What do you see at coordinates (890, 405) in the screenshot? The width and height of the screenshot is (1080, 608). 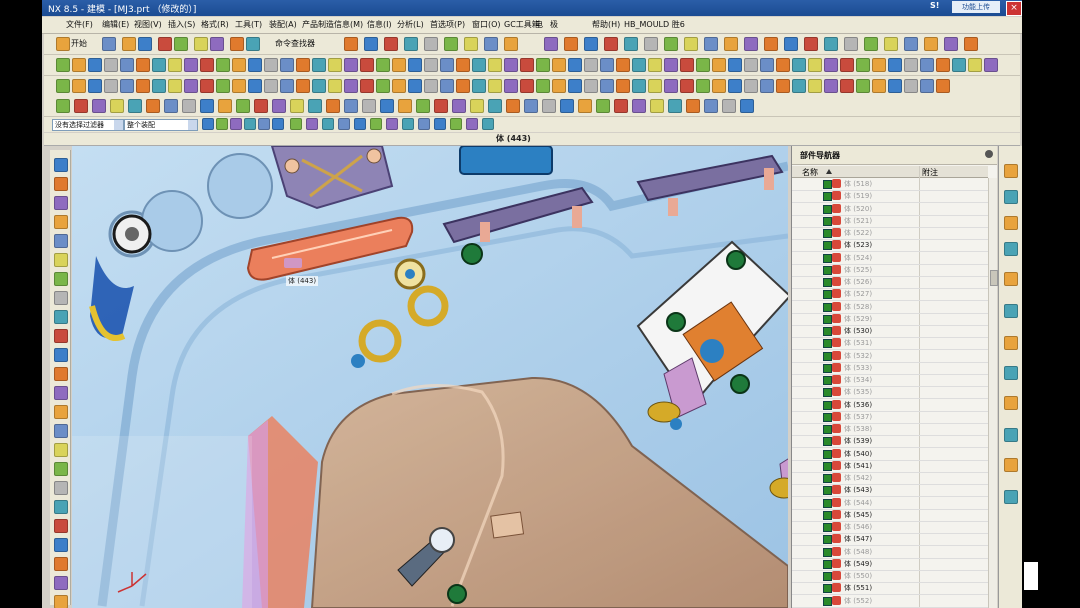 I see `navigator-row: 体 (536)` at bounding box center [890, 405].